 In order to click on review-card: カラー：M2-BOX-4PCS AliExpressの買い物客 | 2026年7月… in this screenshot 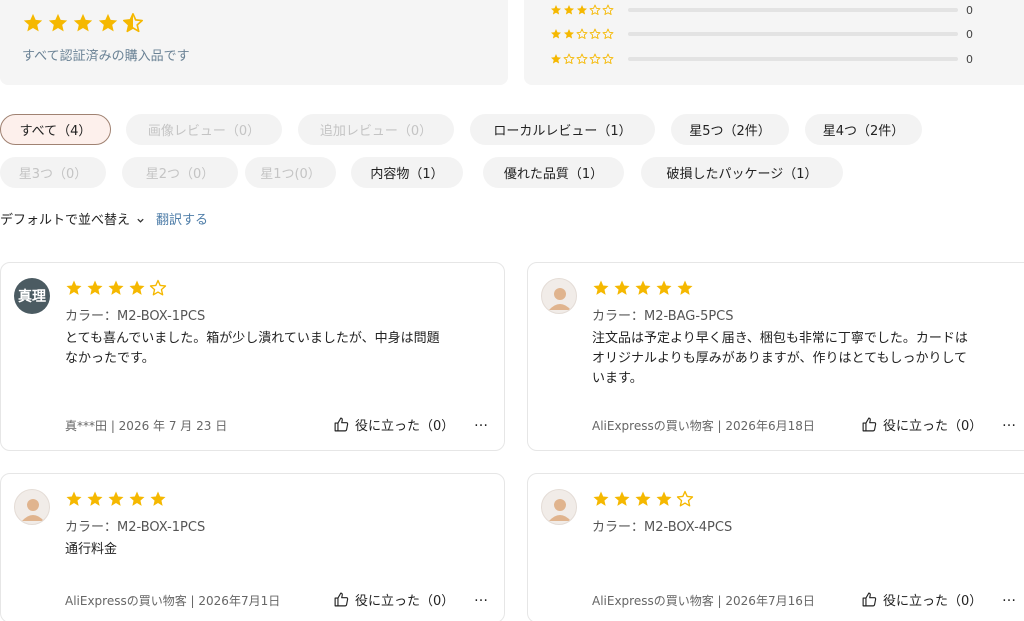, I will do `click(775, 547)`.